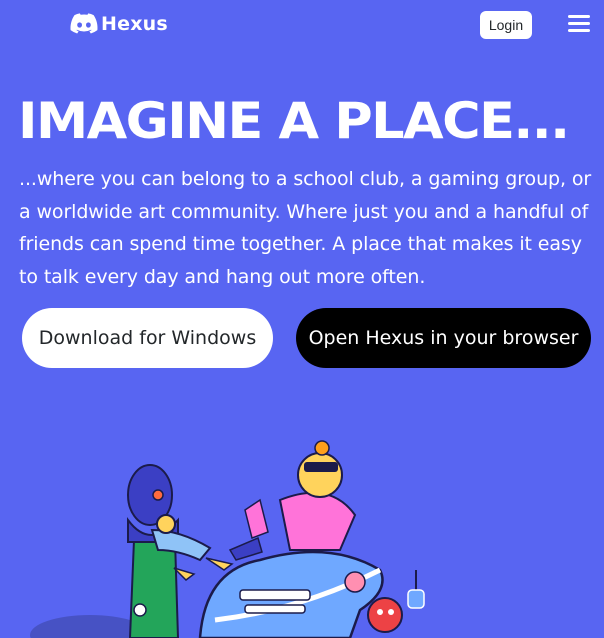 Image resolution: width=604 pixels, height=638 pixels. I want to click on hamburger-menu-icon, so click(579, 25).